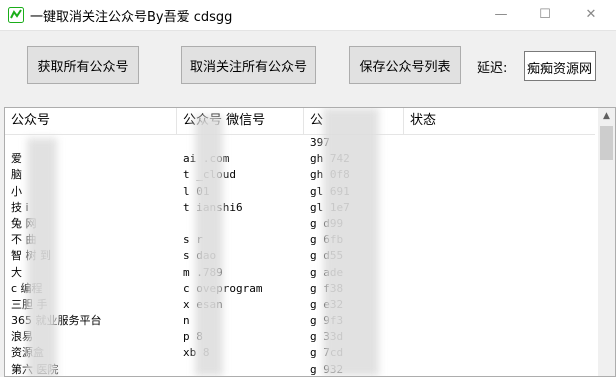 The width and height of the screenshot is (616, 377). Describe the element at coordinates (300, 159) in the screenshot. I see `list-item: 爱ai .comgh 742` at that location.